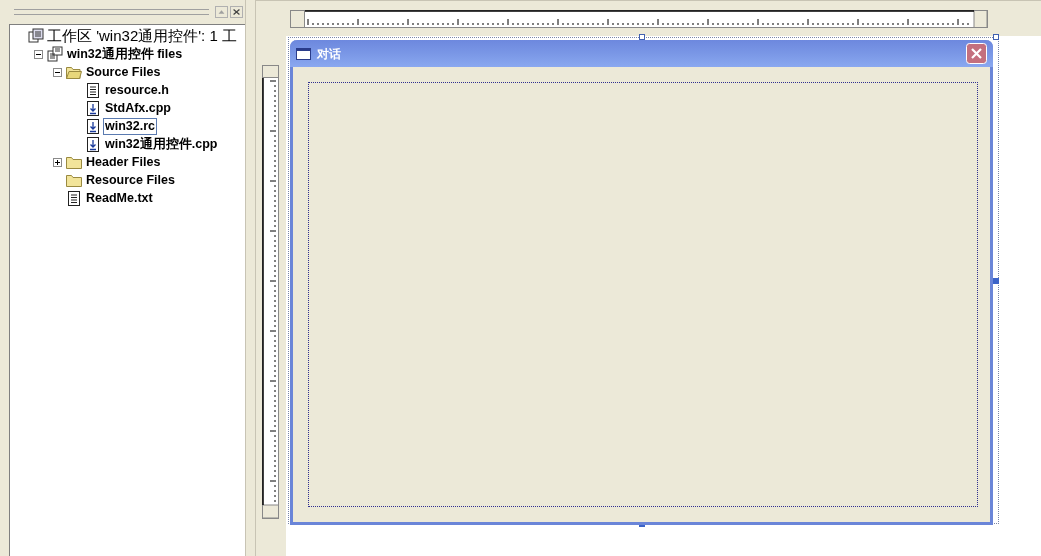  Describe the element at coordinates (74, 72) in the screenshot. I see `open-folder-icon` at that location.